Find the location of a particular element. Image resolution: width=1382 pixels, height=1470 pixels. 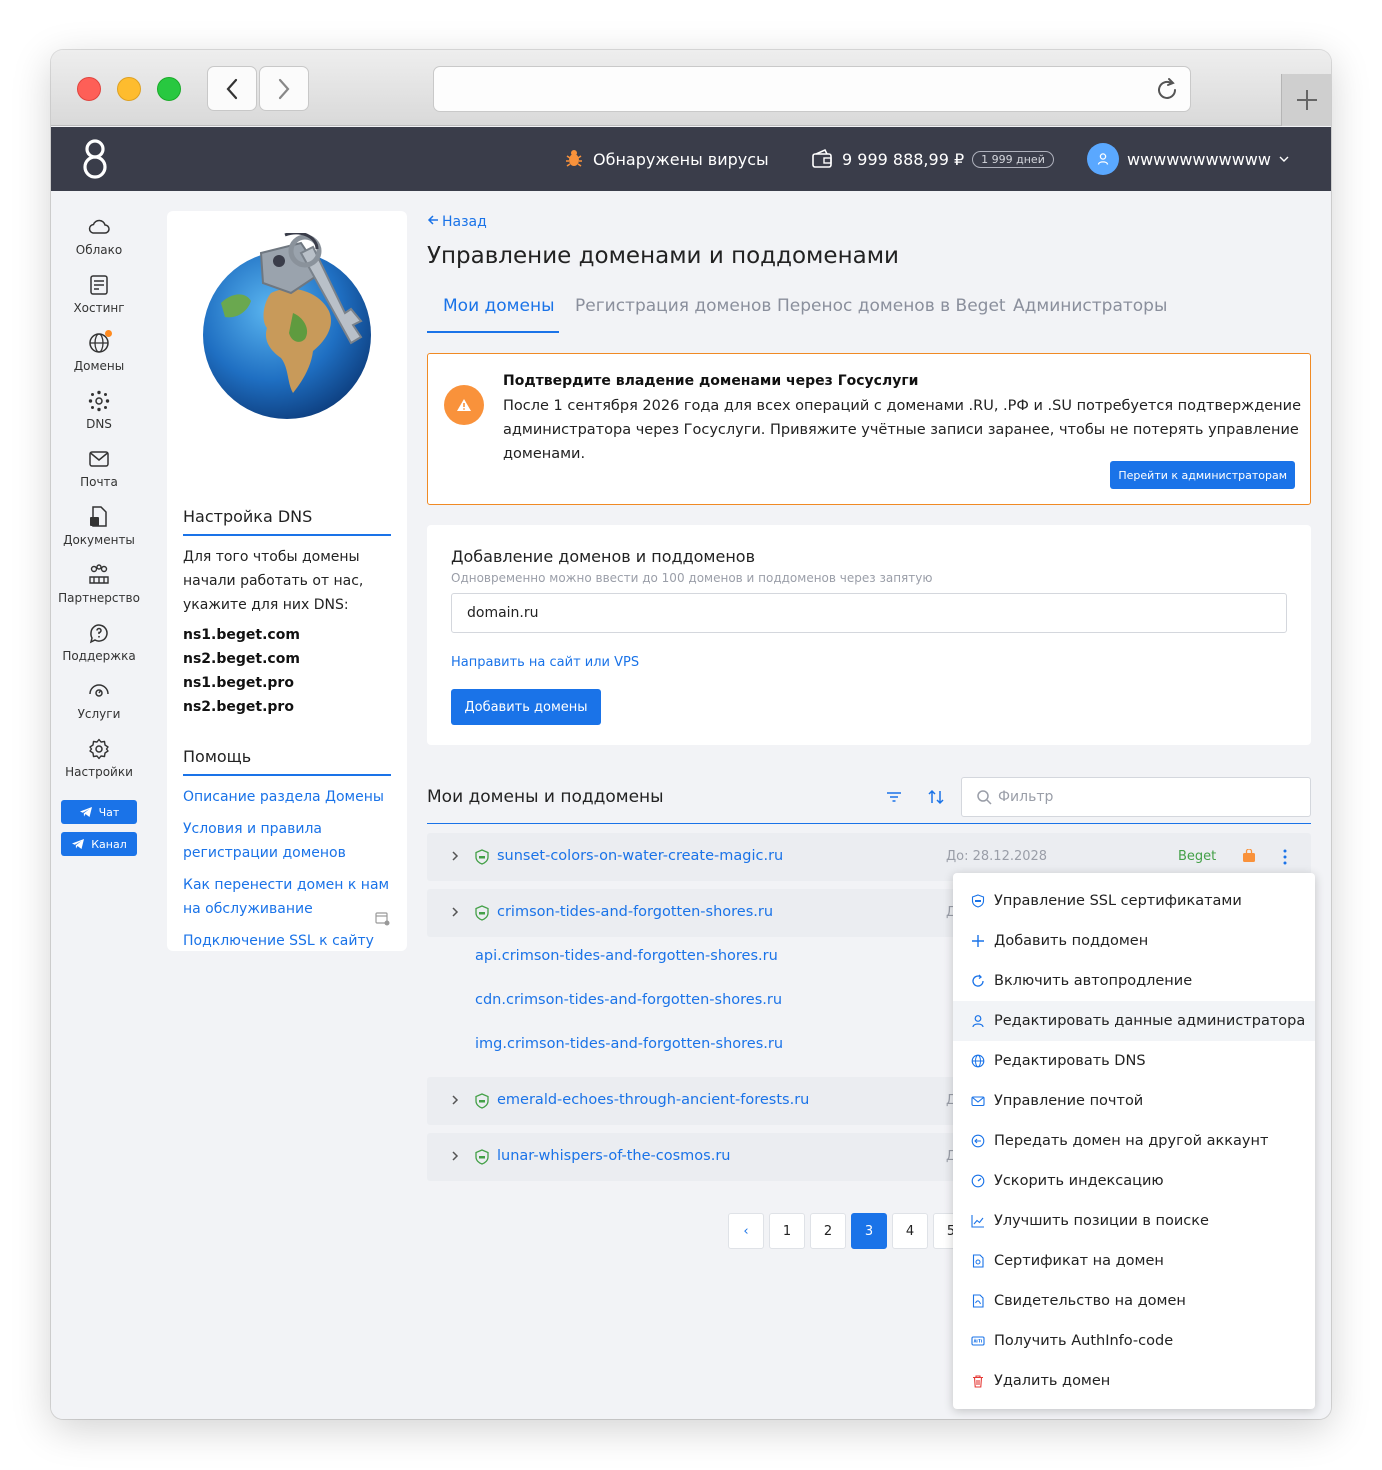

more-vertical-icon is located at coordinates (1285, 857).